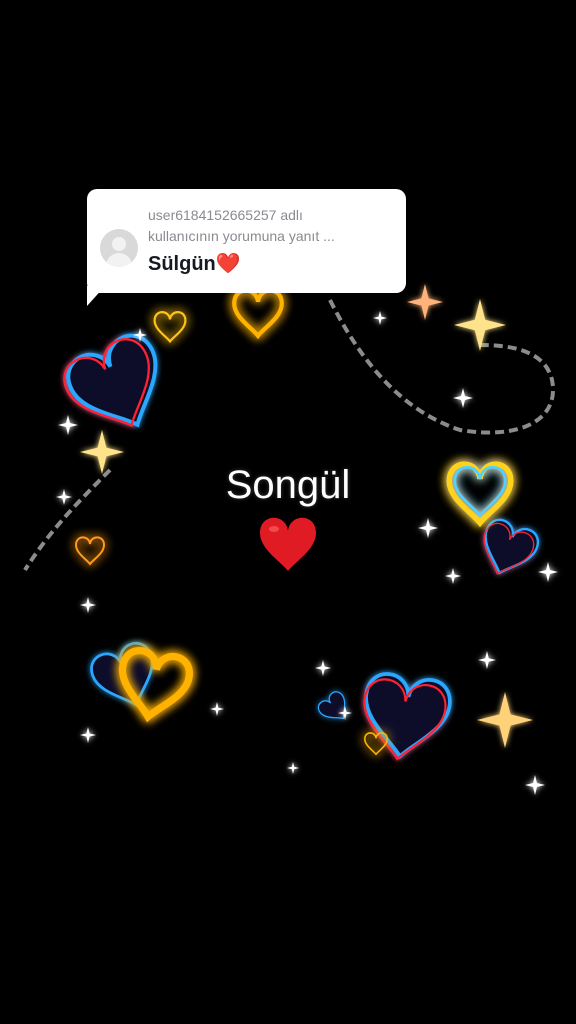  What do you see at coordinates (288, 544) in the screenshot?
I see `red-heart-icon` at bounding box center [288, 544].